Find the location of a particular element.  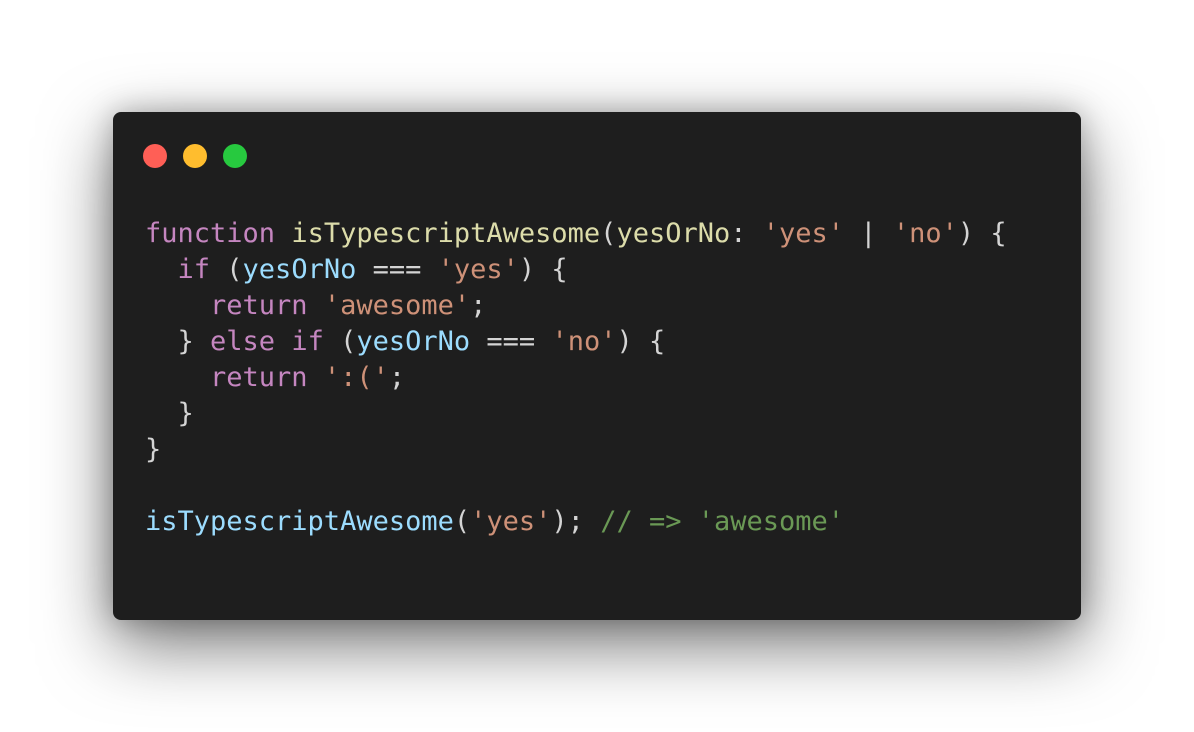

function-name-token: isTypescriptAwesome is located at coordinates (446, 233).